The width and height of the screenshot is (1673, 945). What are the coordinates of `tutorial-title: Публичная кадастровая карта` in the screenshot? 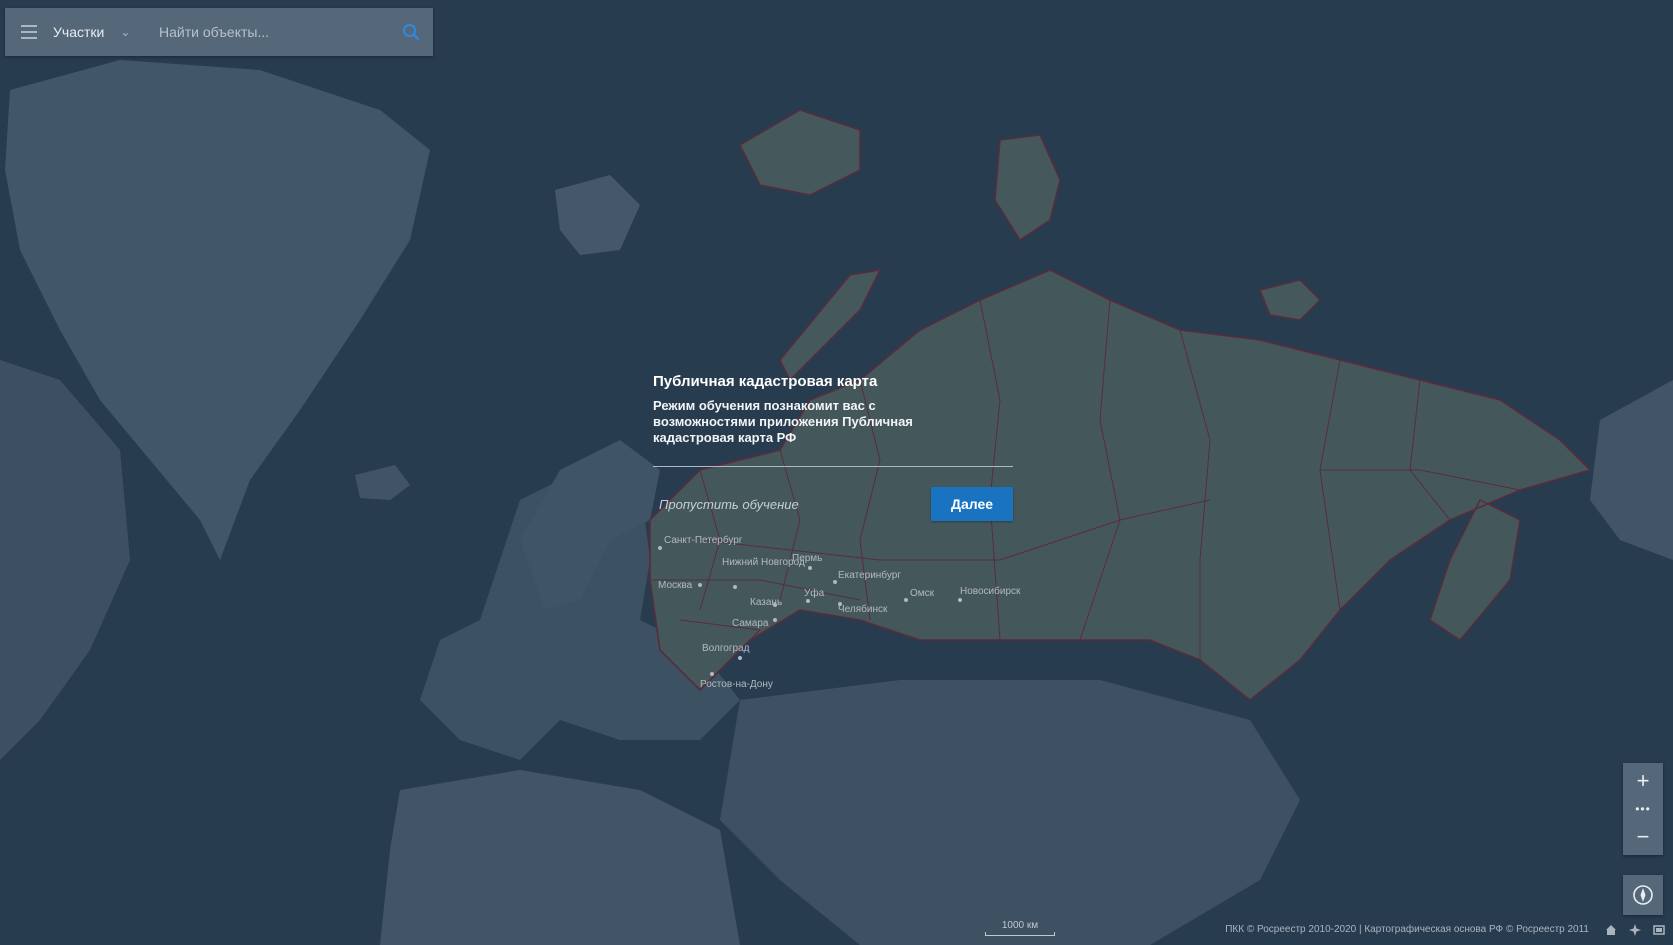 It's located at (765, 381).